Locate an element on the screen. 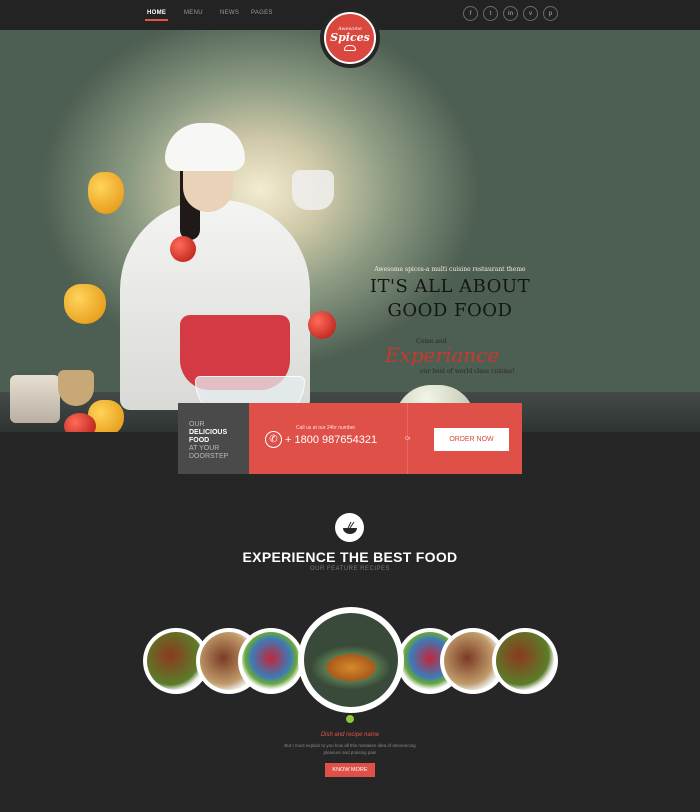 The width and height of the screenshot is (700, 812). section-subtitle: OUR FEATURE RECIPES is located at coordinates (350, 569).